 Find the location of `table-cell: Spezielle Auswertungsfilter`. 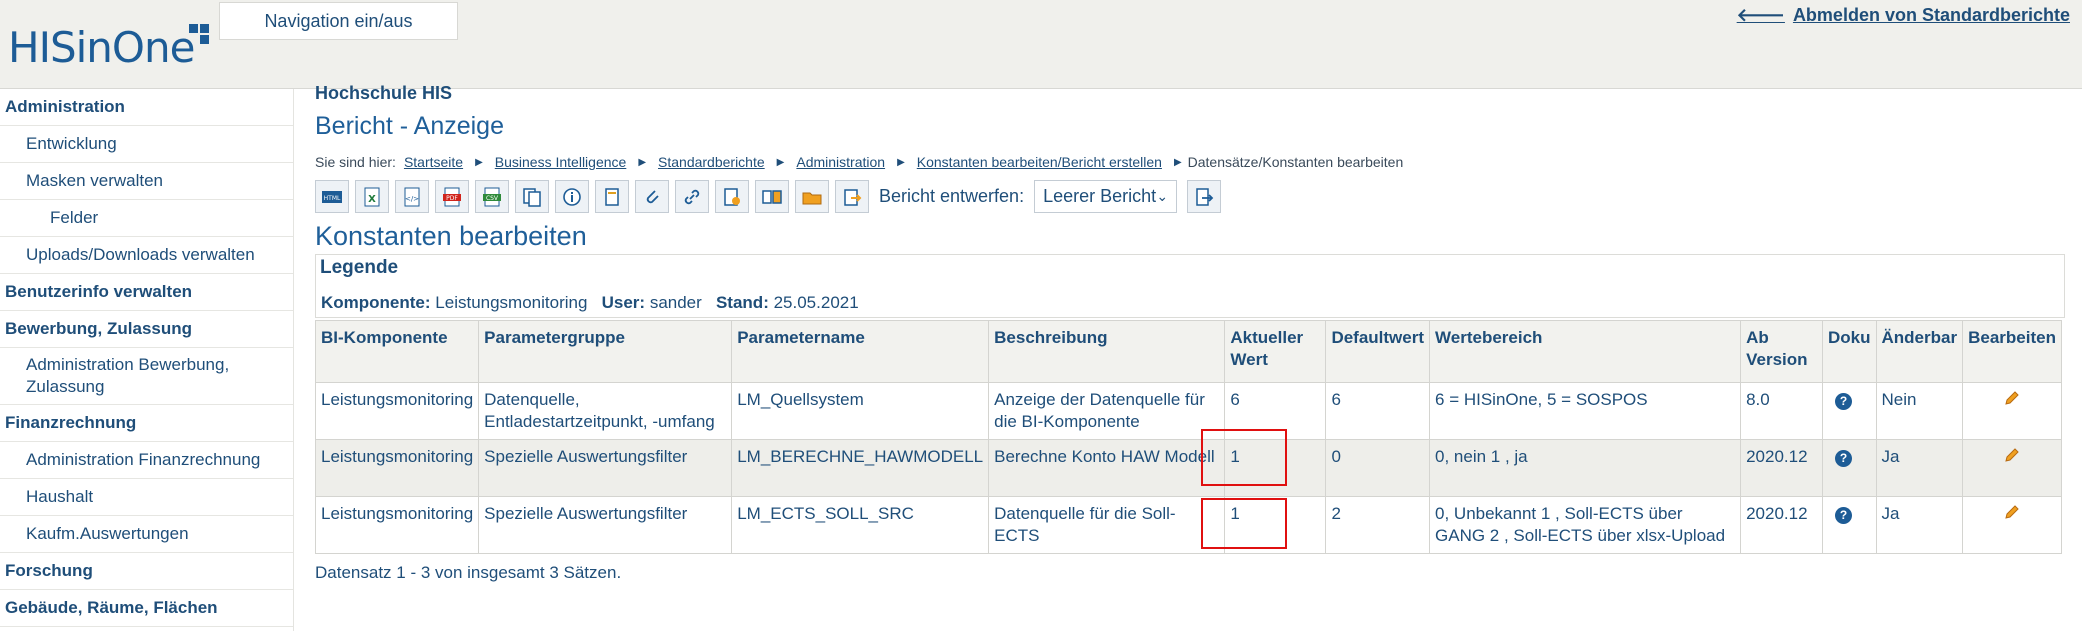

table-cell: Spezielle Auswertungsfilter is located at coordinates (605, 468).